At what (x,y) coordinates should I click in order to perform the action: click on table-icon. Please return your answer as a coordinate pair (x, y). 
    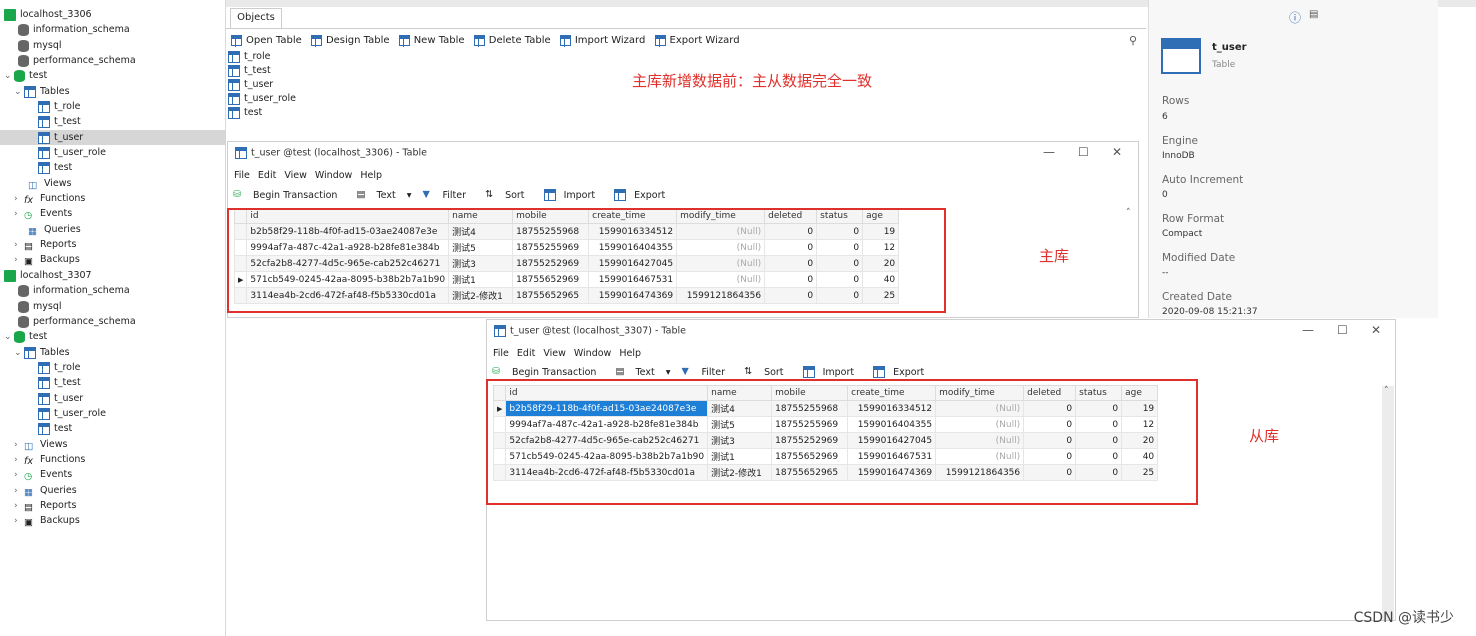
    Looking at the image, I should click on (44, 413).